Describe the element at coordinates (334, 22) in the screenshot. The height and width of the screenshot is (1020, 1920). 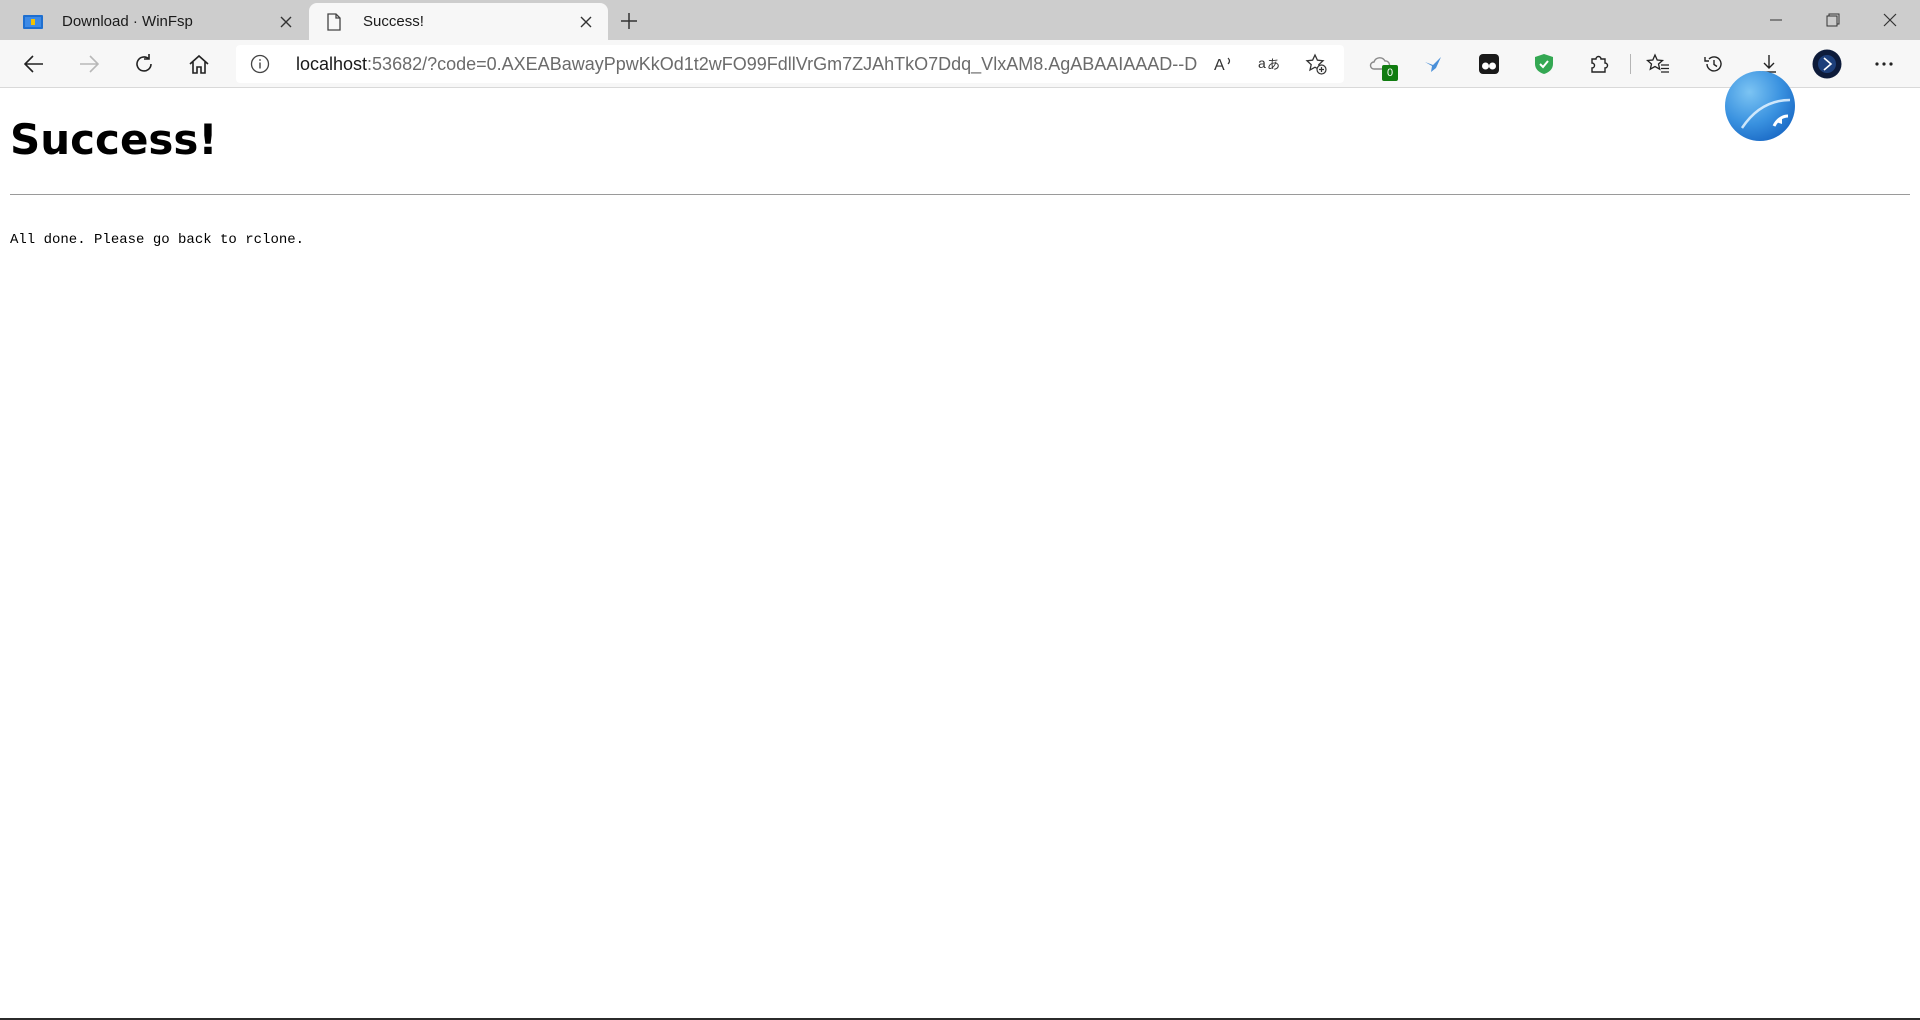
I see `page-document-icon` at that location.